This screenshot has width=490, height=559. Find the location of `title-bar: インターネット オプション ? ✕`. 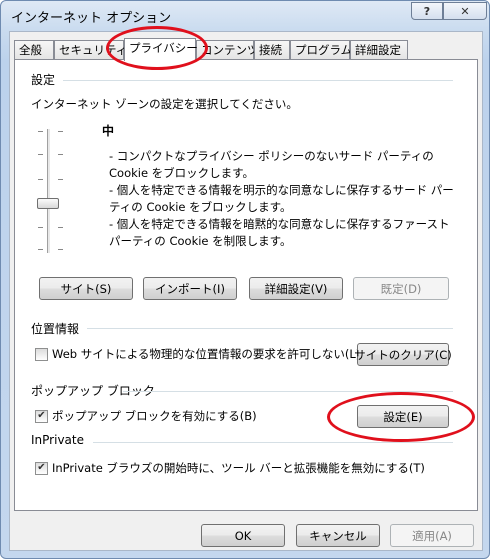

title-bar: インターネット オプション ? ✕ is located at coordinates (245, 15).